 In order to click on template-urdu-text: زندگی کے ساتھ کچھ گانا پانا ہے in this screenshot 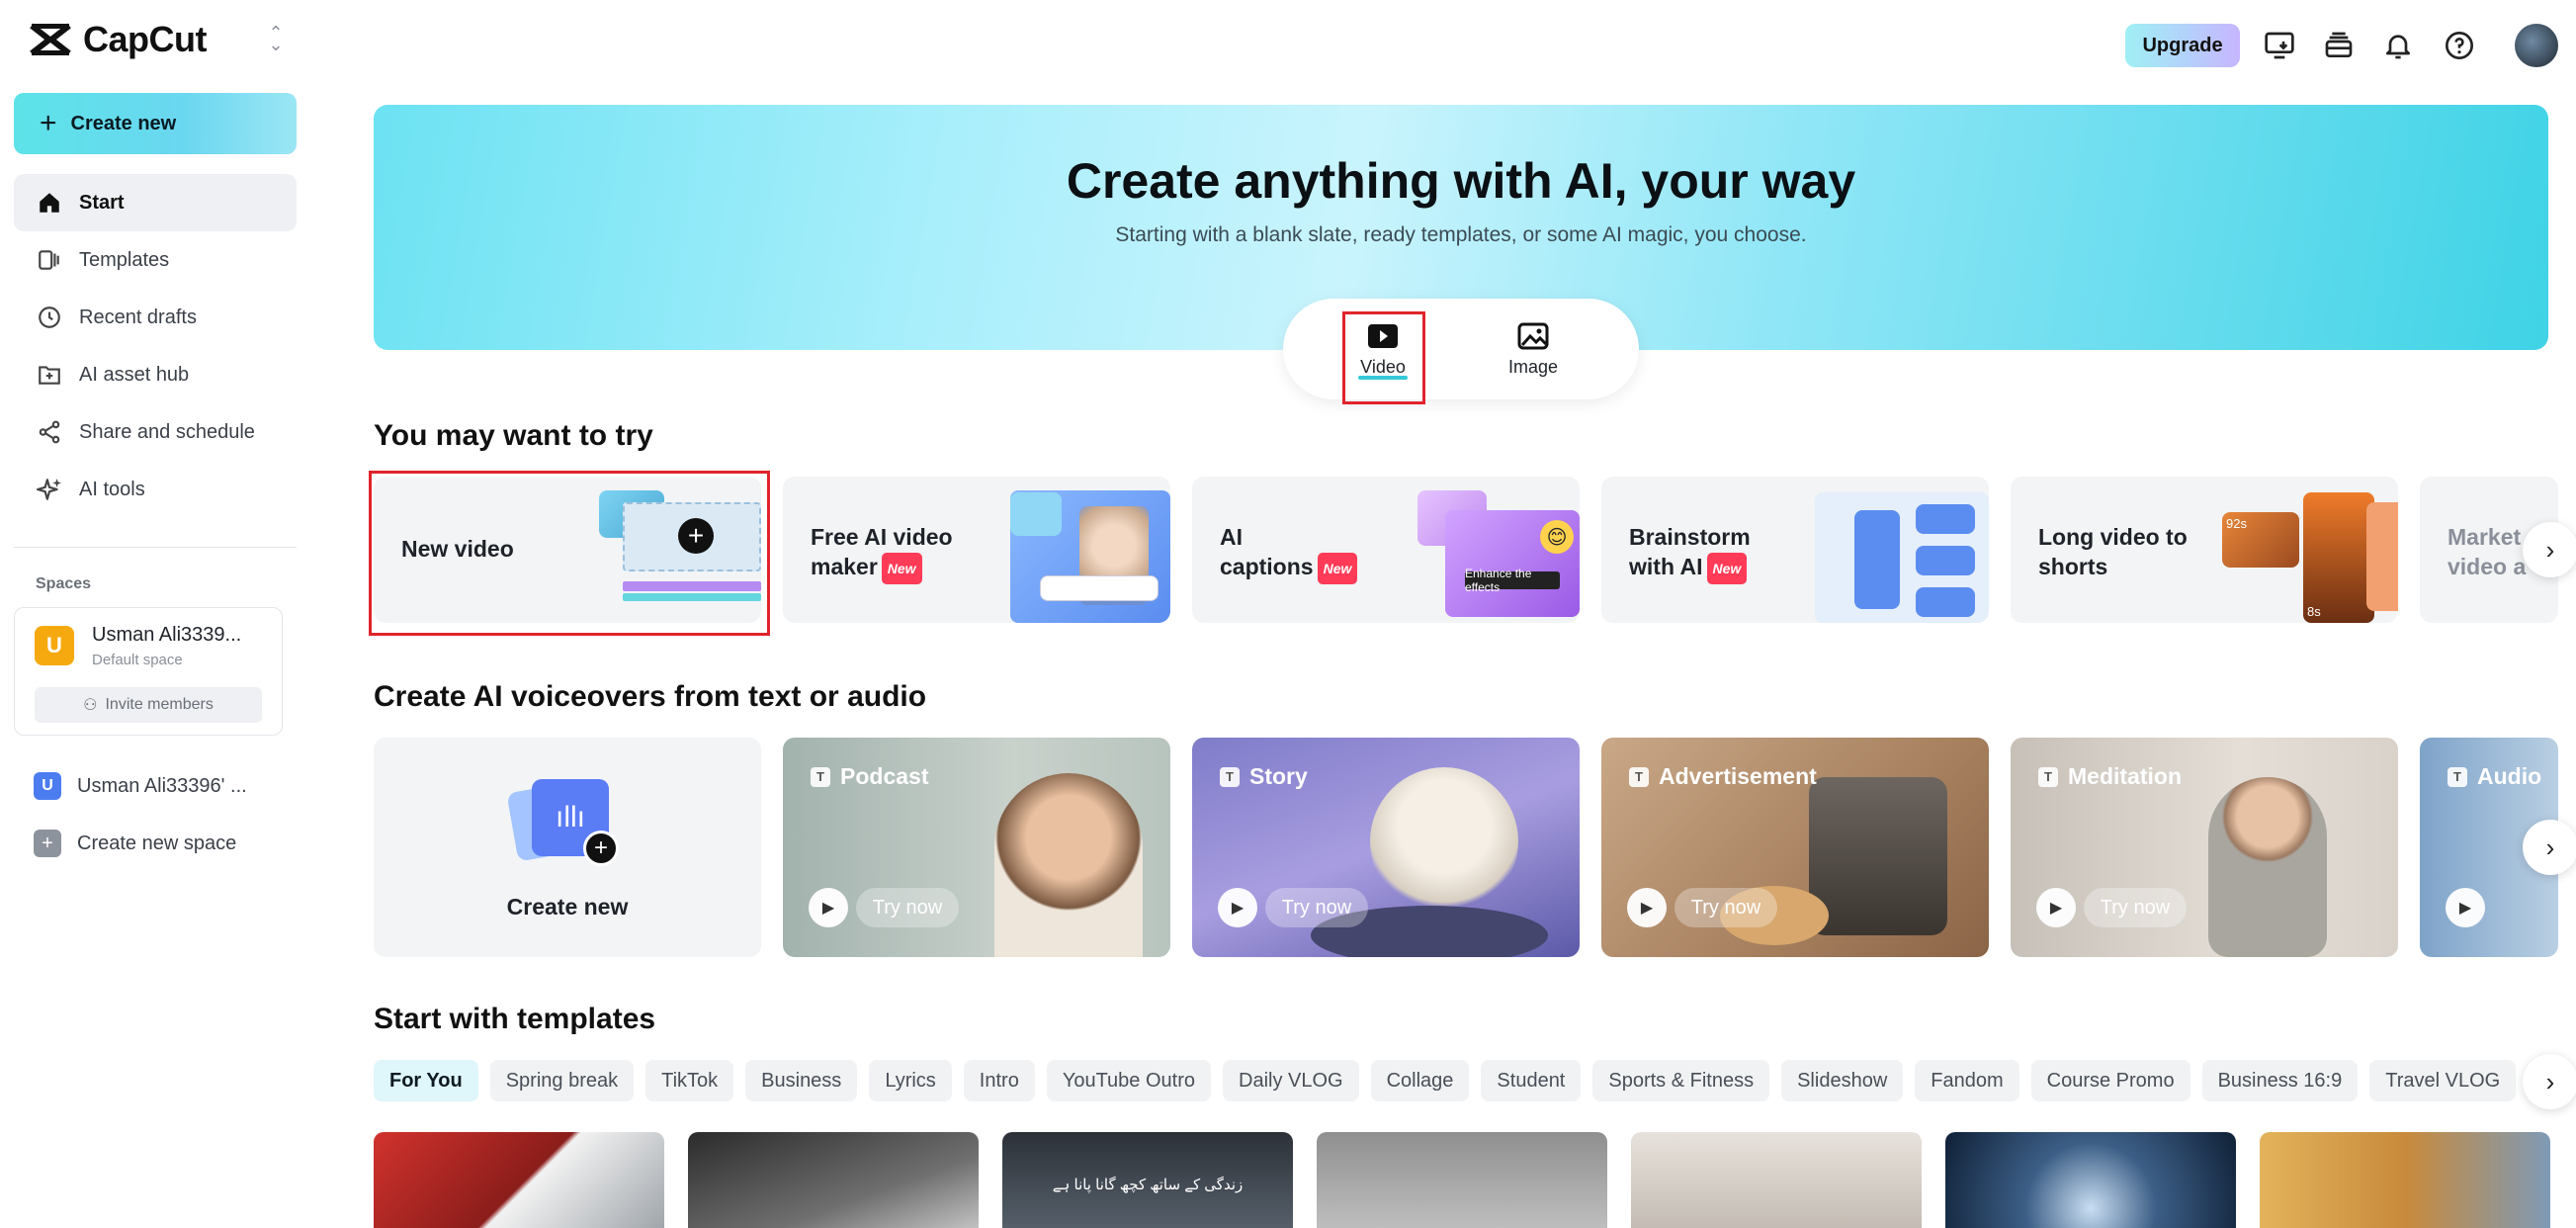, I will do `click(1148, 1185)`.